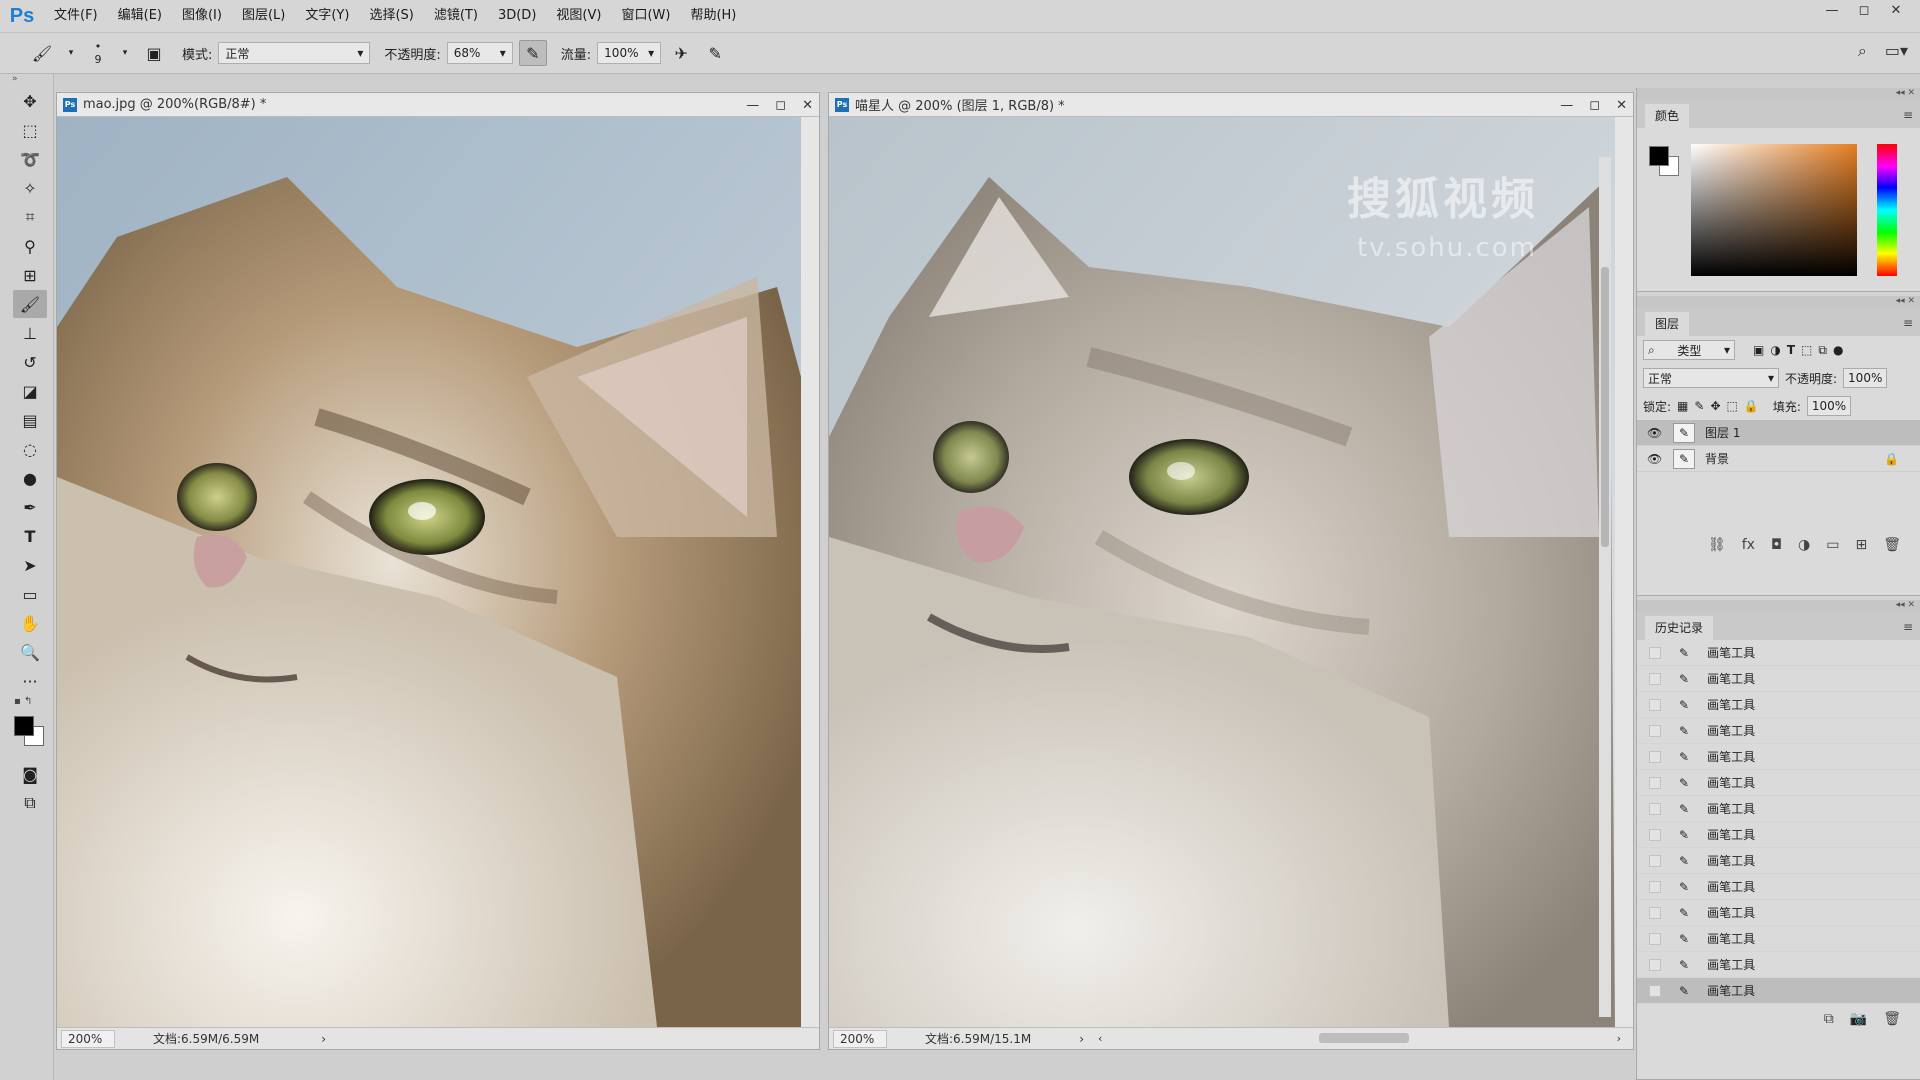 The width and height of the screenshot is (1920, 1080). What do you see at coordinates (30, 623) in the screenshot?
I see `hand-icon: ✋` at bounding box center [30, 623].